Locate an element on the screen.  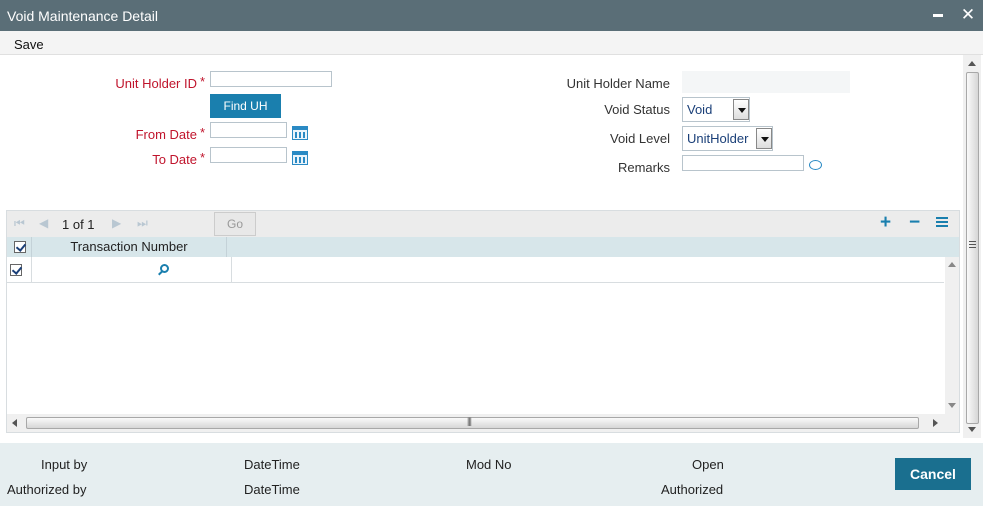
grid-header: Transaction Number is located at coordinates (483, 247).